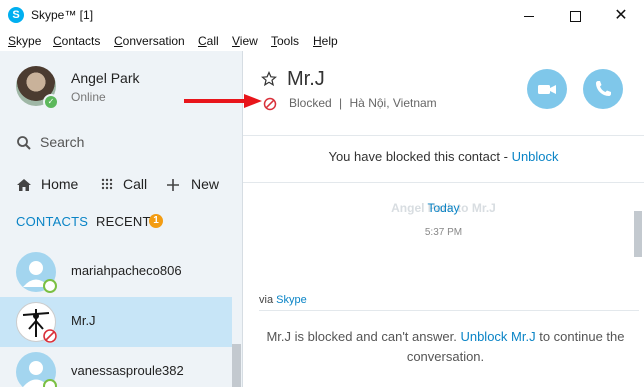 The width and height of the screenshot is (644, 387). I want to click on call-button: Call, so click(131, 185).